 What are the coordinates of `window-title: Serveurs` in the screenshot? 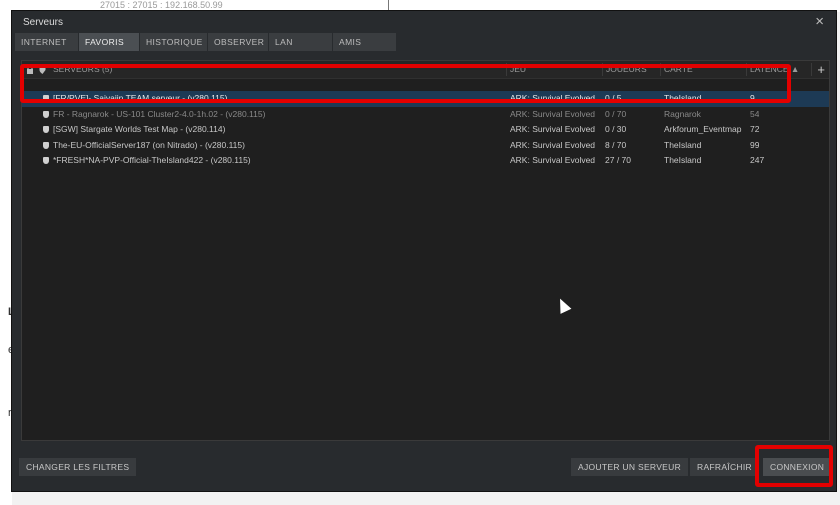 It's located at (43, 22).